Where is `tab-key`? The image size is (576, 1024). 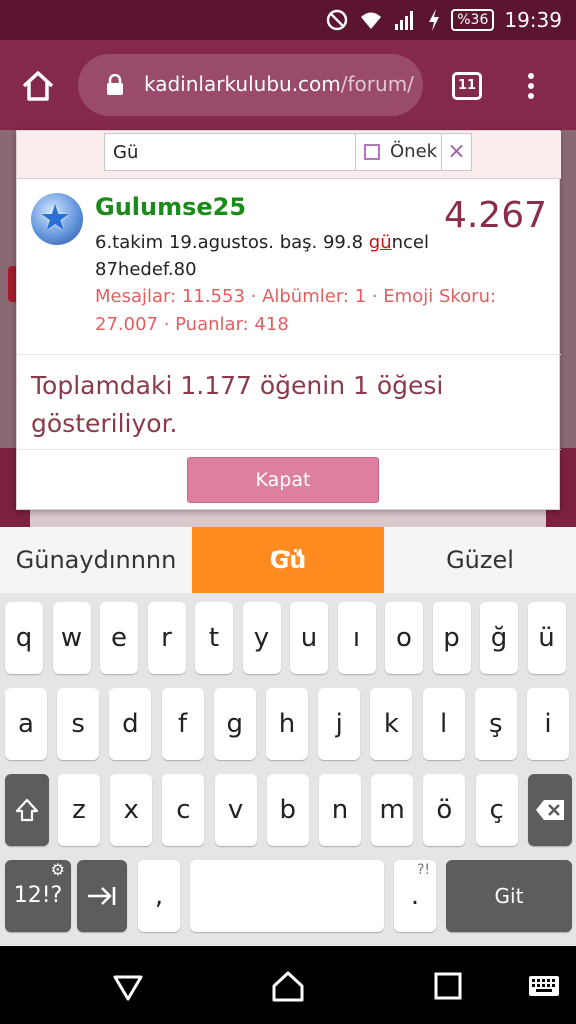 tab-key is located at coordinates (102, 896).